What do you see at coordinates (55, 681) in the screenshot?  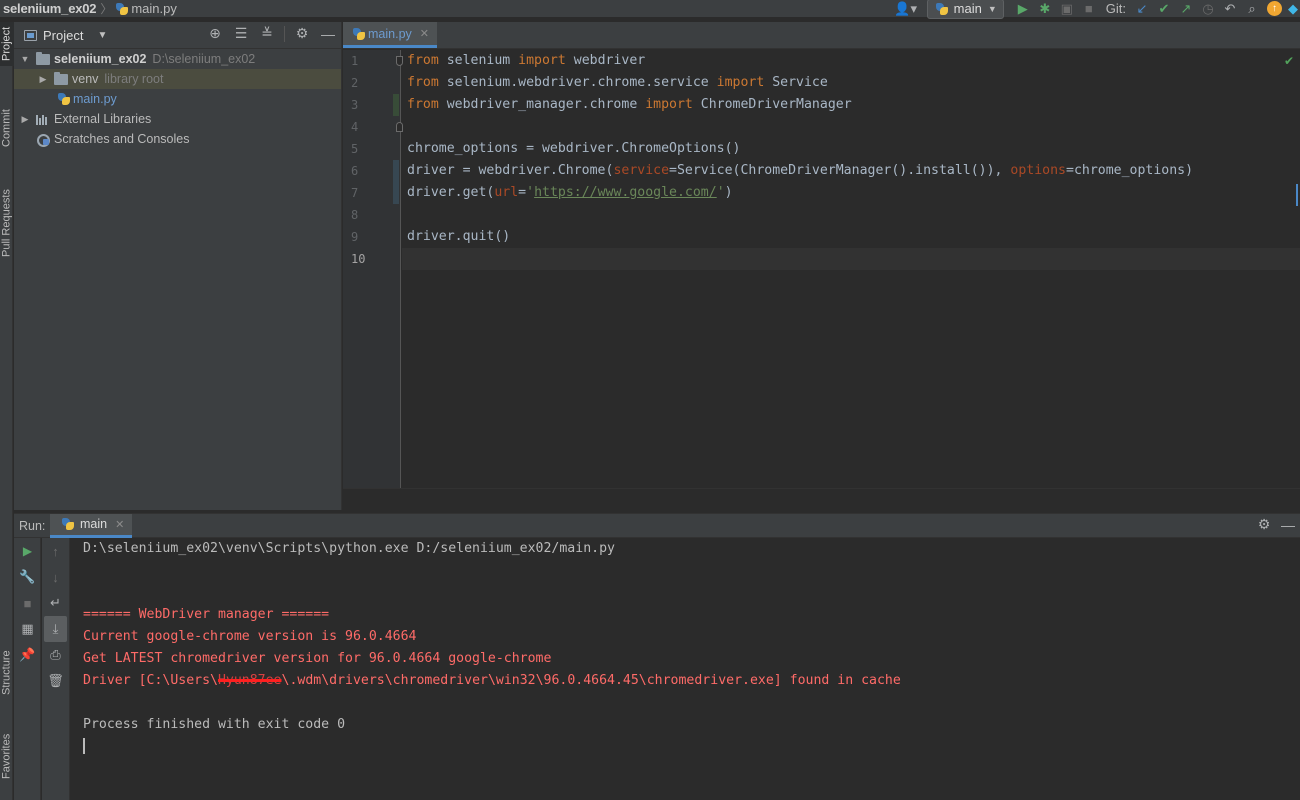 I see `trash-icon: 🗑` at bounding box center [55, 681].